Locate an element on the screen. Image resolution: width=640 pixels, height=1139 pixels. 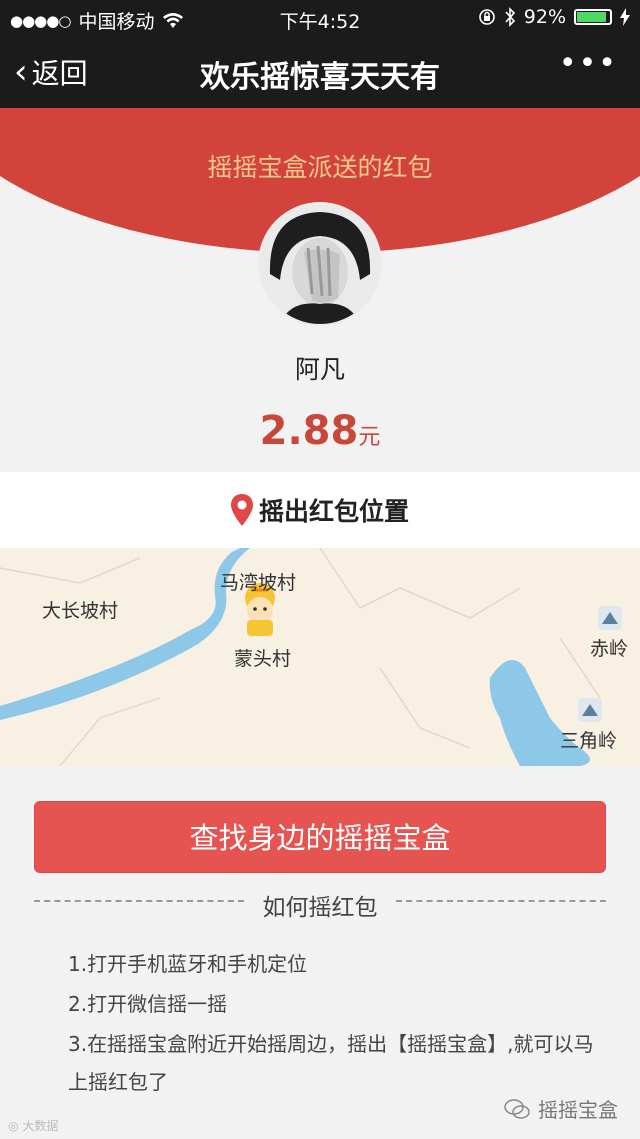
more-dots-icon: ••• is located at coordinates (588, 63).